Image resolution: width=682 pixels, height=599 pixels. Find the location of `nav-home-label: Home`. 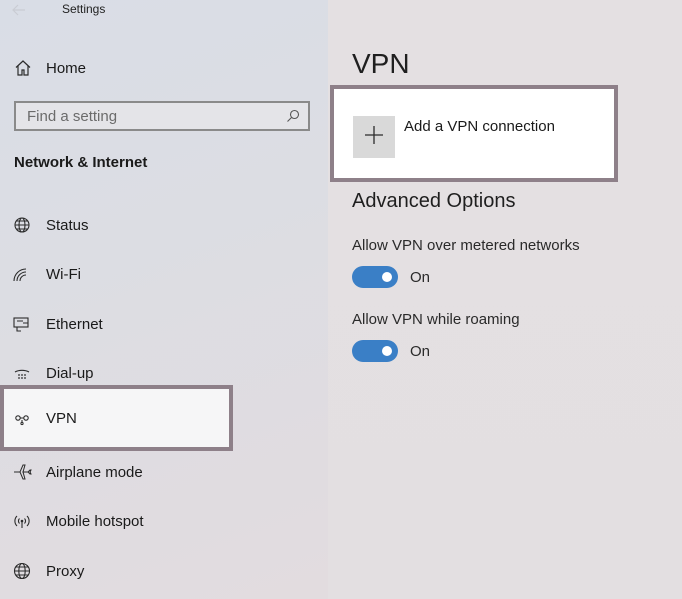

nav-home-label: Home is located at coordinates (66, 68).